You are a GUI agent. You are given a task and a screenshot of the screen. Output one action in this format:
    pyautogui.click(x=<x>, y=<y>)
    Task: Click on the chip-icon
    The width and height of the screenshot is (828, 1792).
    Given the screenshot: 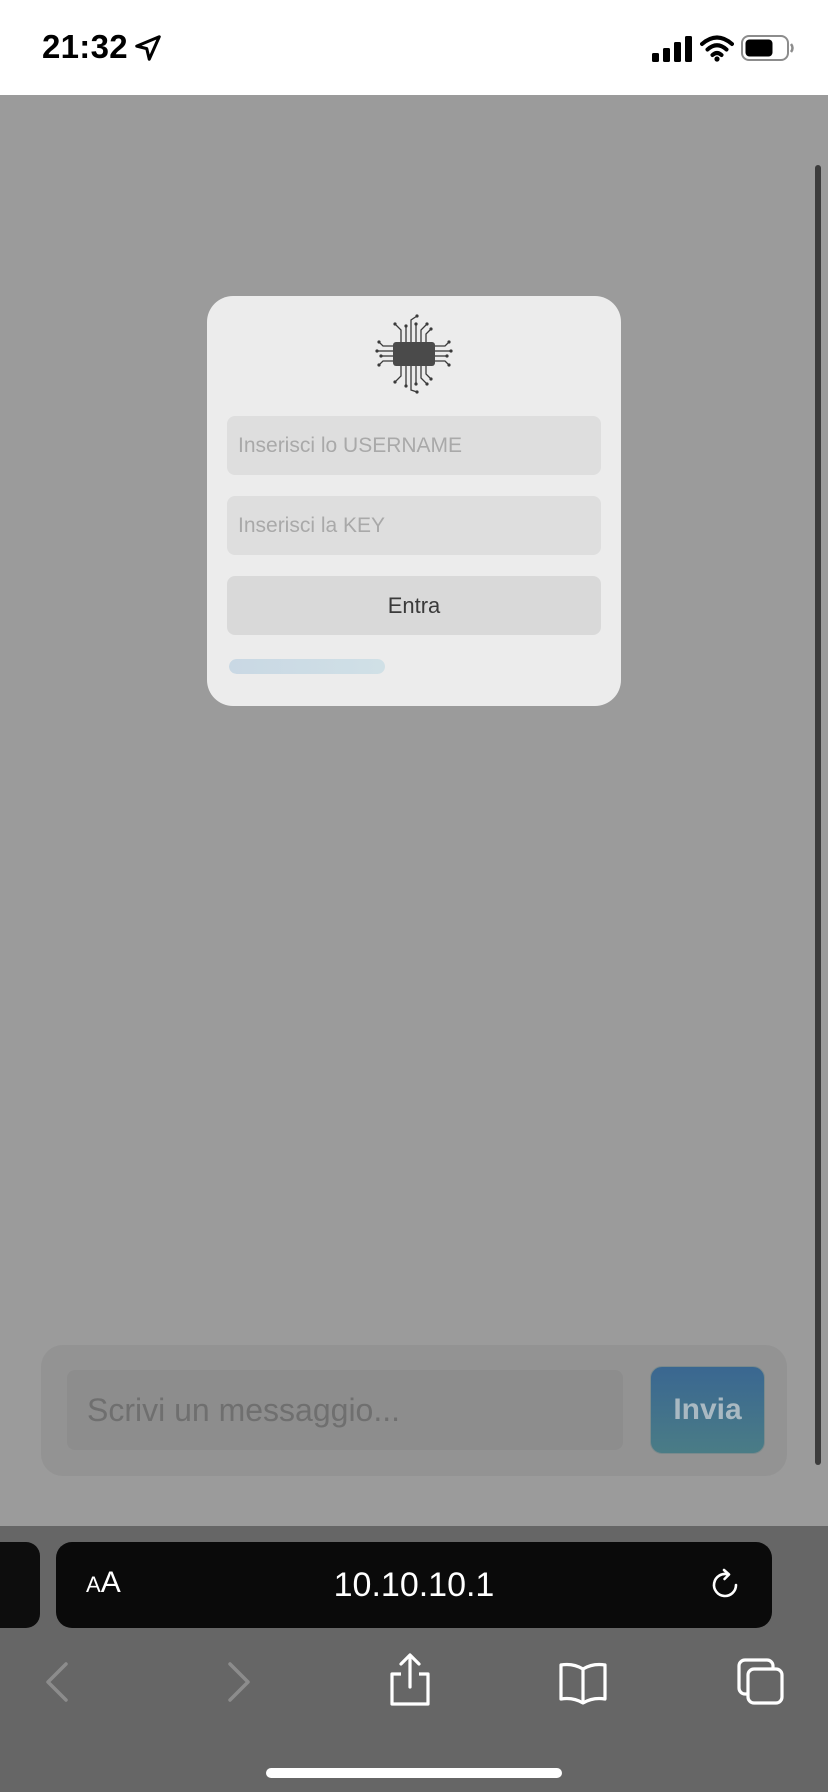 What is the action you would take?
    pyautogui.click(x=414, y=354)
    